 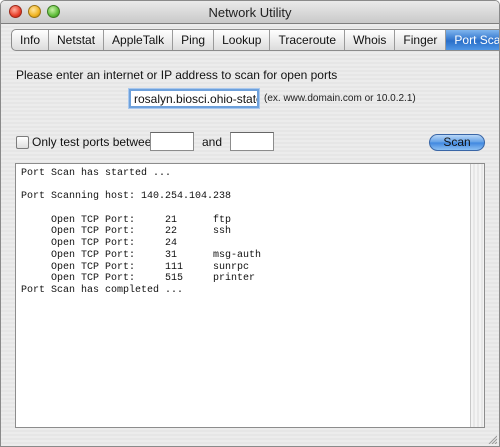 I want to click on output-line: Open TCP Port: 21 ftp, so click(x=126, y=220).